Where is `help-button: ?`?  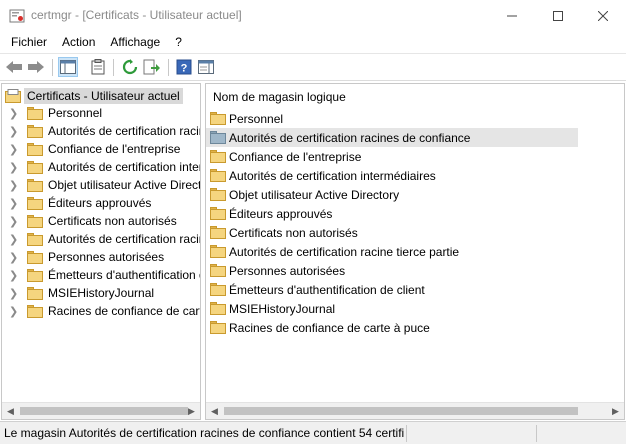
help-button: ? is located at coordinates (184, 67).